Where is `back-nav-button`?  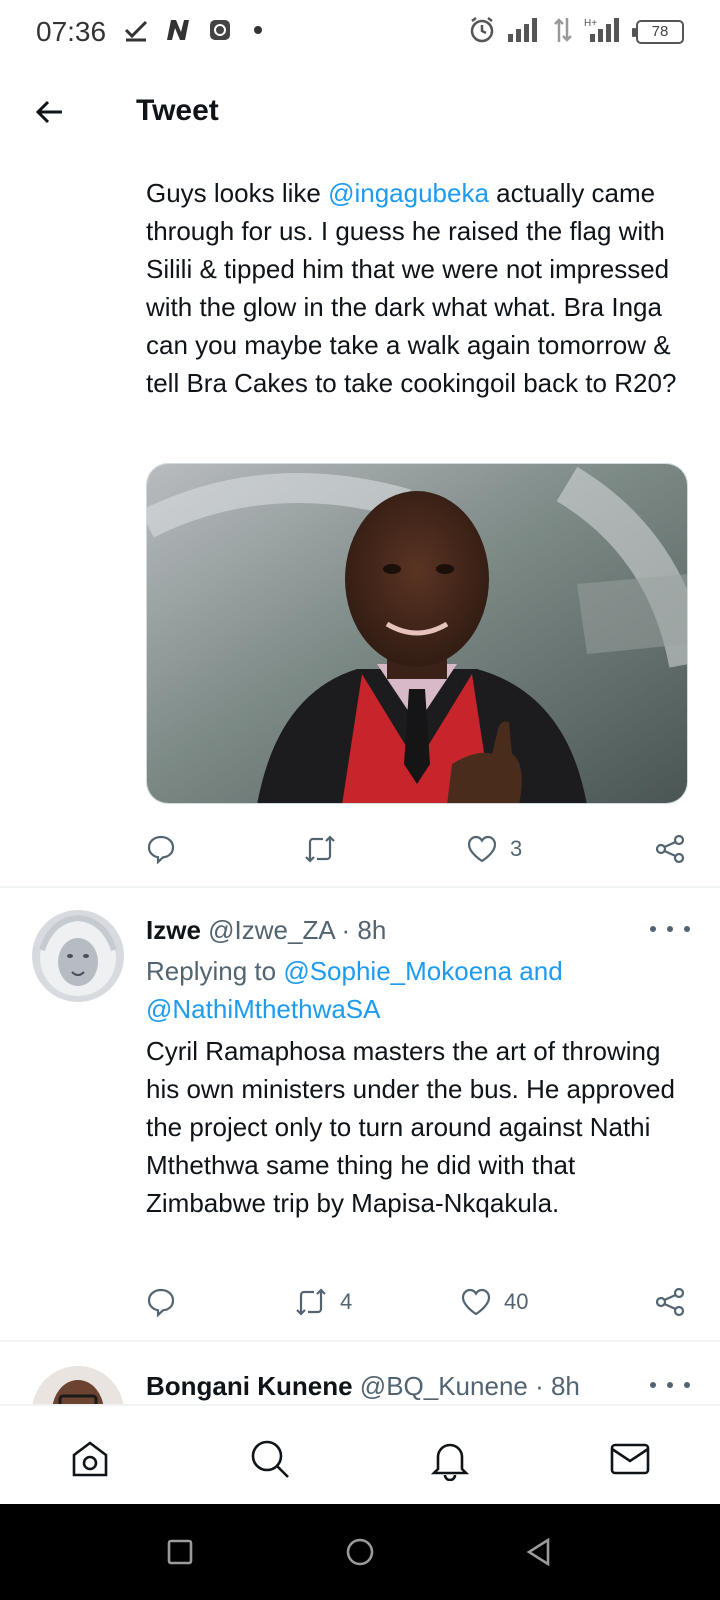
back-nav-button is located at coordinates (540, 1552).